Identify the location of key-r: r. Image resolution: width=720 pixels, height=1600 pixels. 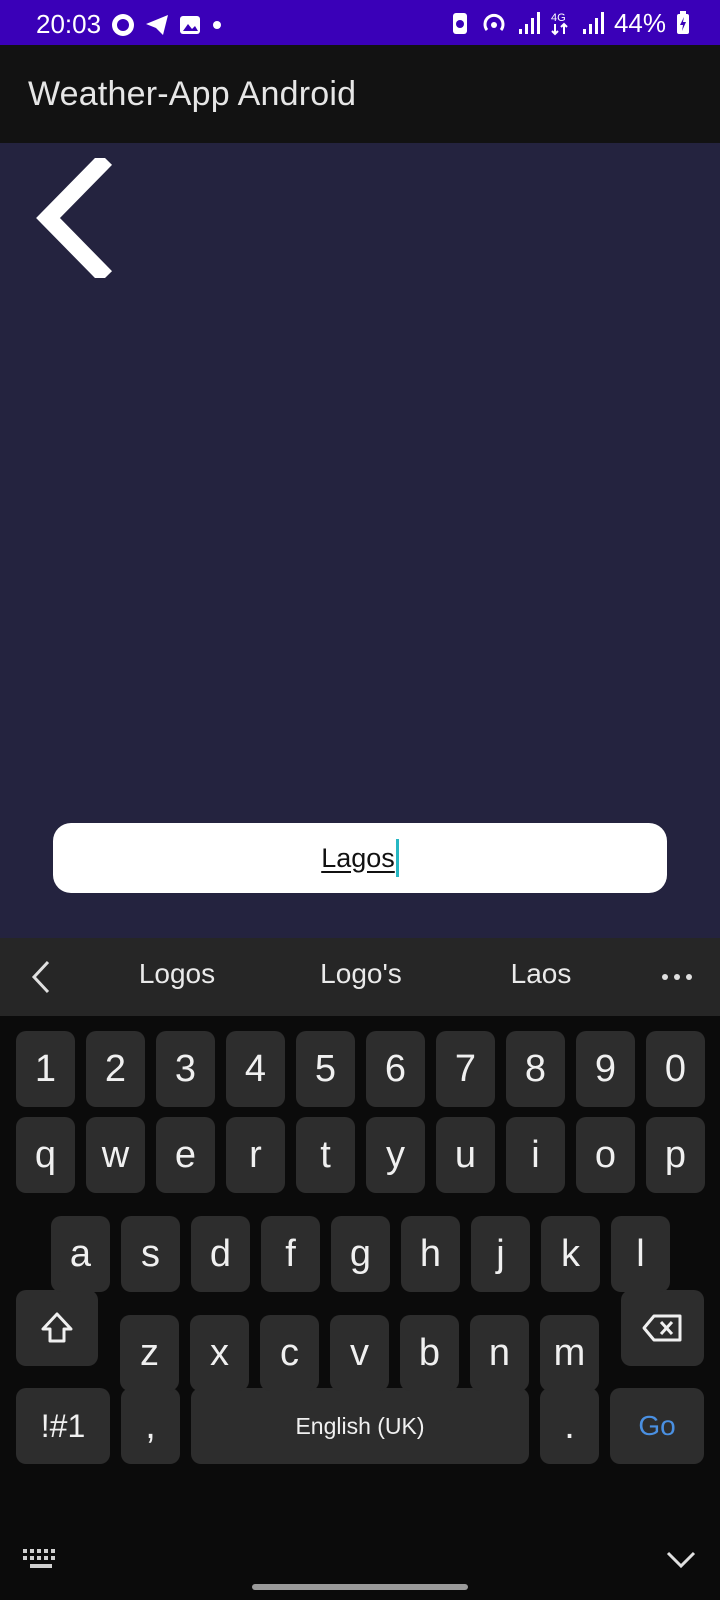
(255, 1155).